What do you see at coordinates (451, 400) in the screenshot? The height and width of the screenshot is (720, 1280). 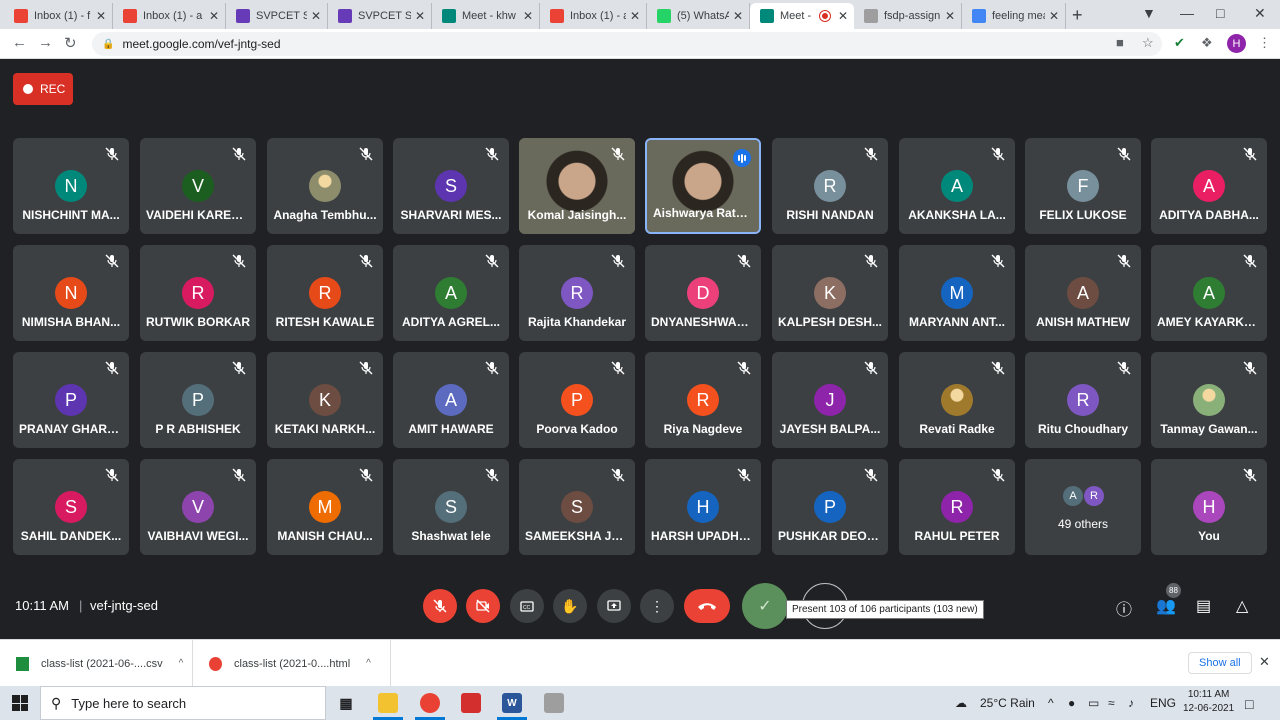 I see `participant-tile: A AMIT HAWARE` at bounding box center [451, 400].